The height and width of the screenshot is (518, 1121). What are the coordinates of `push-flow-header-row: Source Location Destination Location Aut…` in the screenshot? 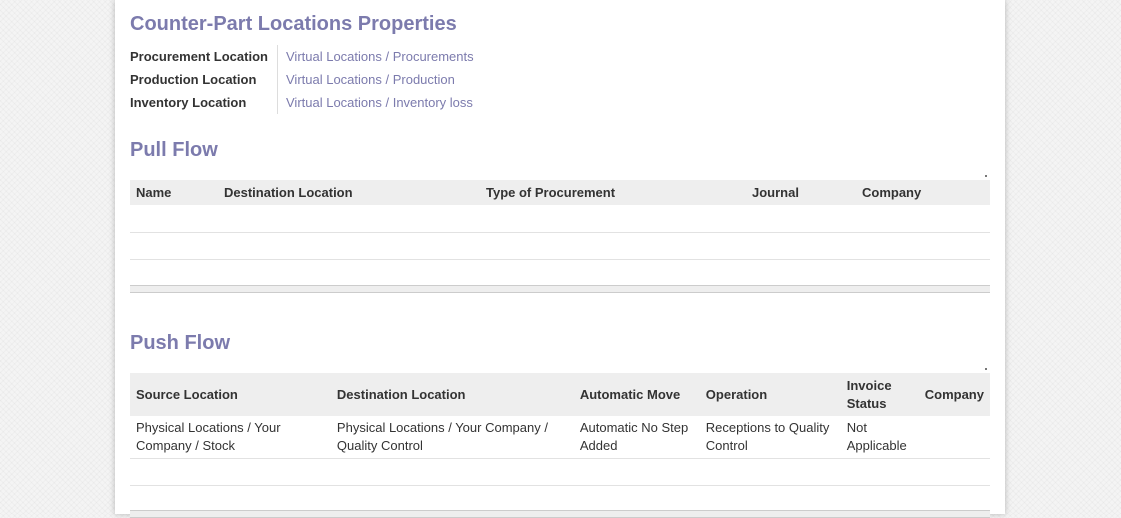 It's located at (560, 394).